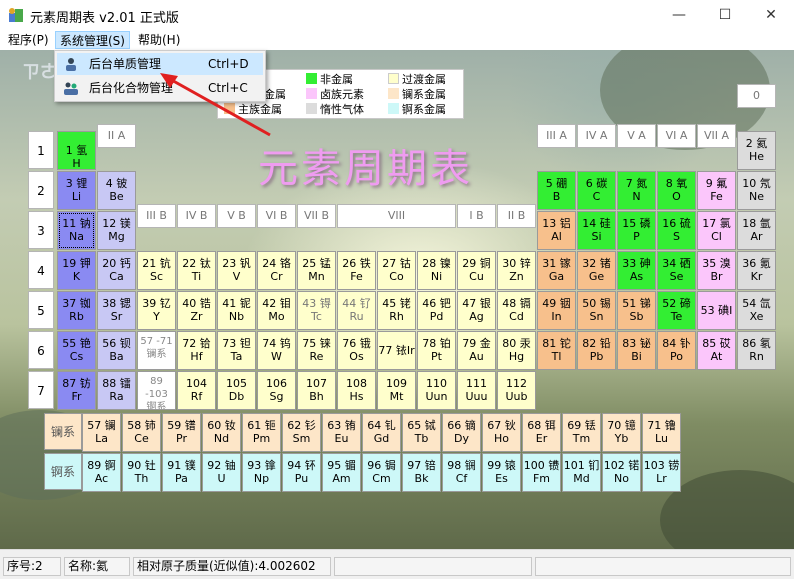 The width and height of the screenshot is (794, 579). Describe the element at coordinates (221, 472) in the screenshot. I see `actinide-cell: 92 铀U` at that location.